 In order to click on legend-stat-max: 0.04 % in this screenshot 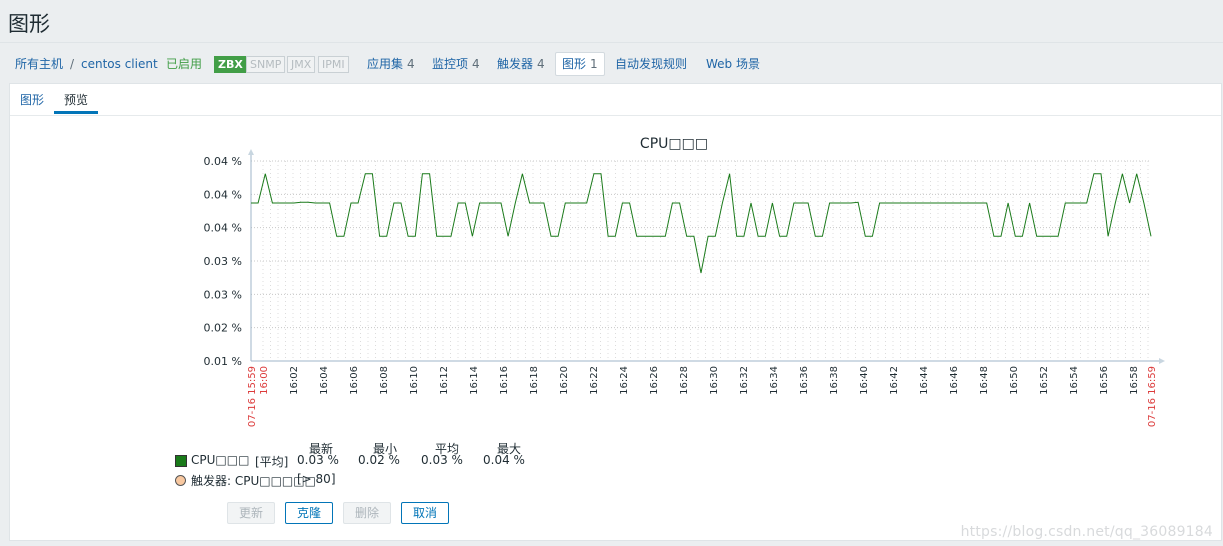, I will do `click(504, 460)`.